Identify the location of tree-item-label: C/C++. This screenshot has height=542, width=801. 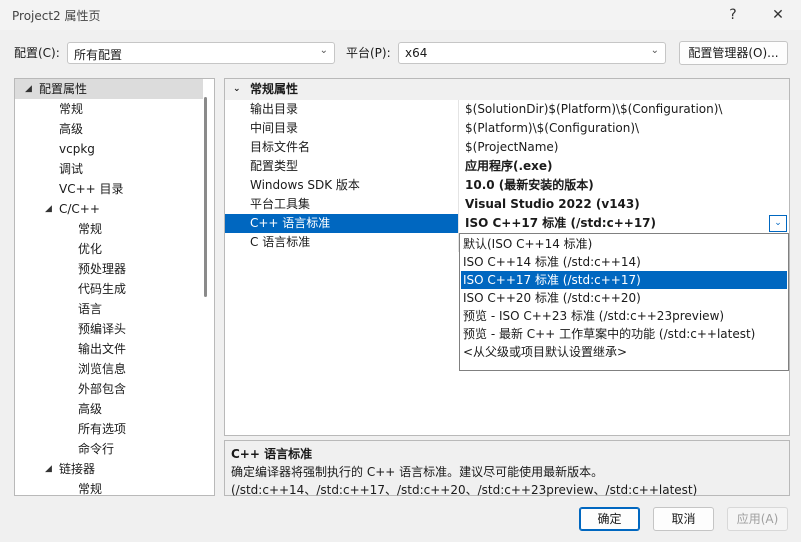
(79, 209).